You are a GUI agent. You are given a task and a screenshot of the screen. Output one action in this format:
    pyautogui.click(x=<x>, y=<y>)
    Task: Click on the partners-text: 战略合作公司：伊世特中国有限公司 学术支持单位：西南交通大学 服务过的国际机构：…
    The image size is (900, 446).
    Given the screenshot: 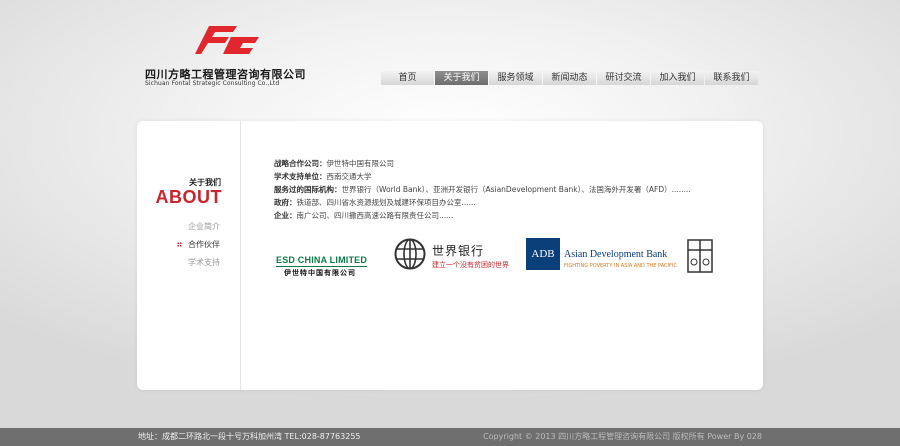 What is the action you would take?
    pyautogui.click(x=504, y=189)
    